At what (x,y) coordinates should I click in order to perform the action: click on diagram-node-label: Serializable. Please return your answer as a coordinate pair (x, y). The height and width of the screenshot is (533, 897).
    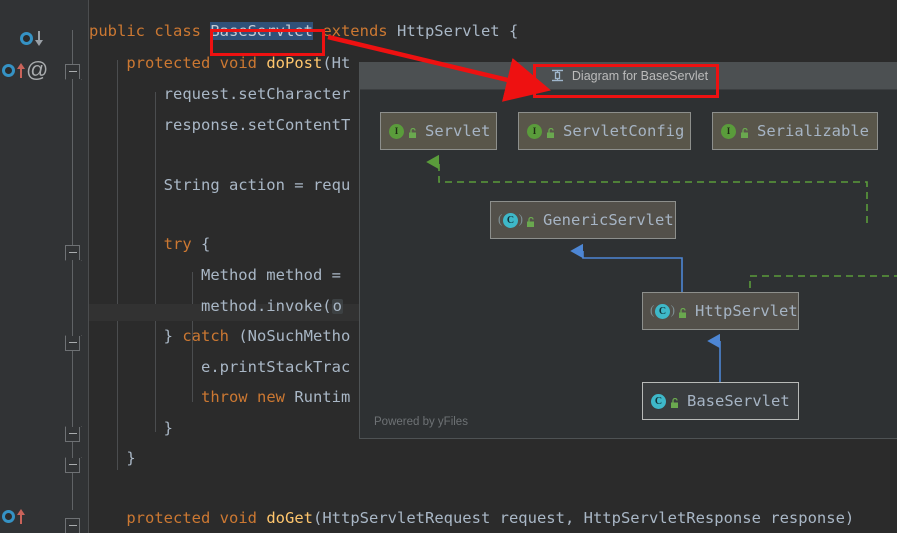
    Looking at the image, I should click on (813, 131).